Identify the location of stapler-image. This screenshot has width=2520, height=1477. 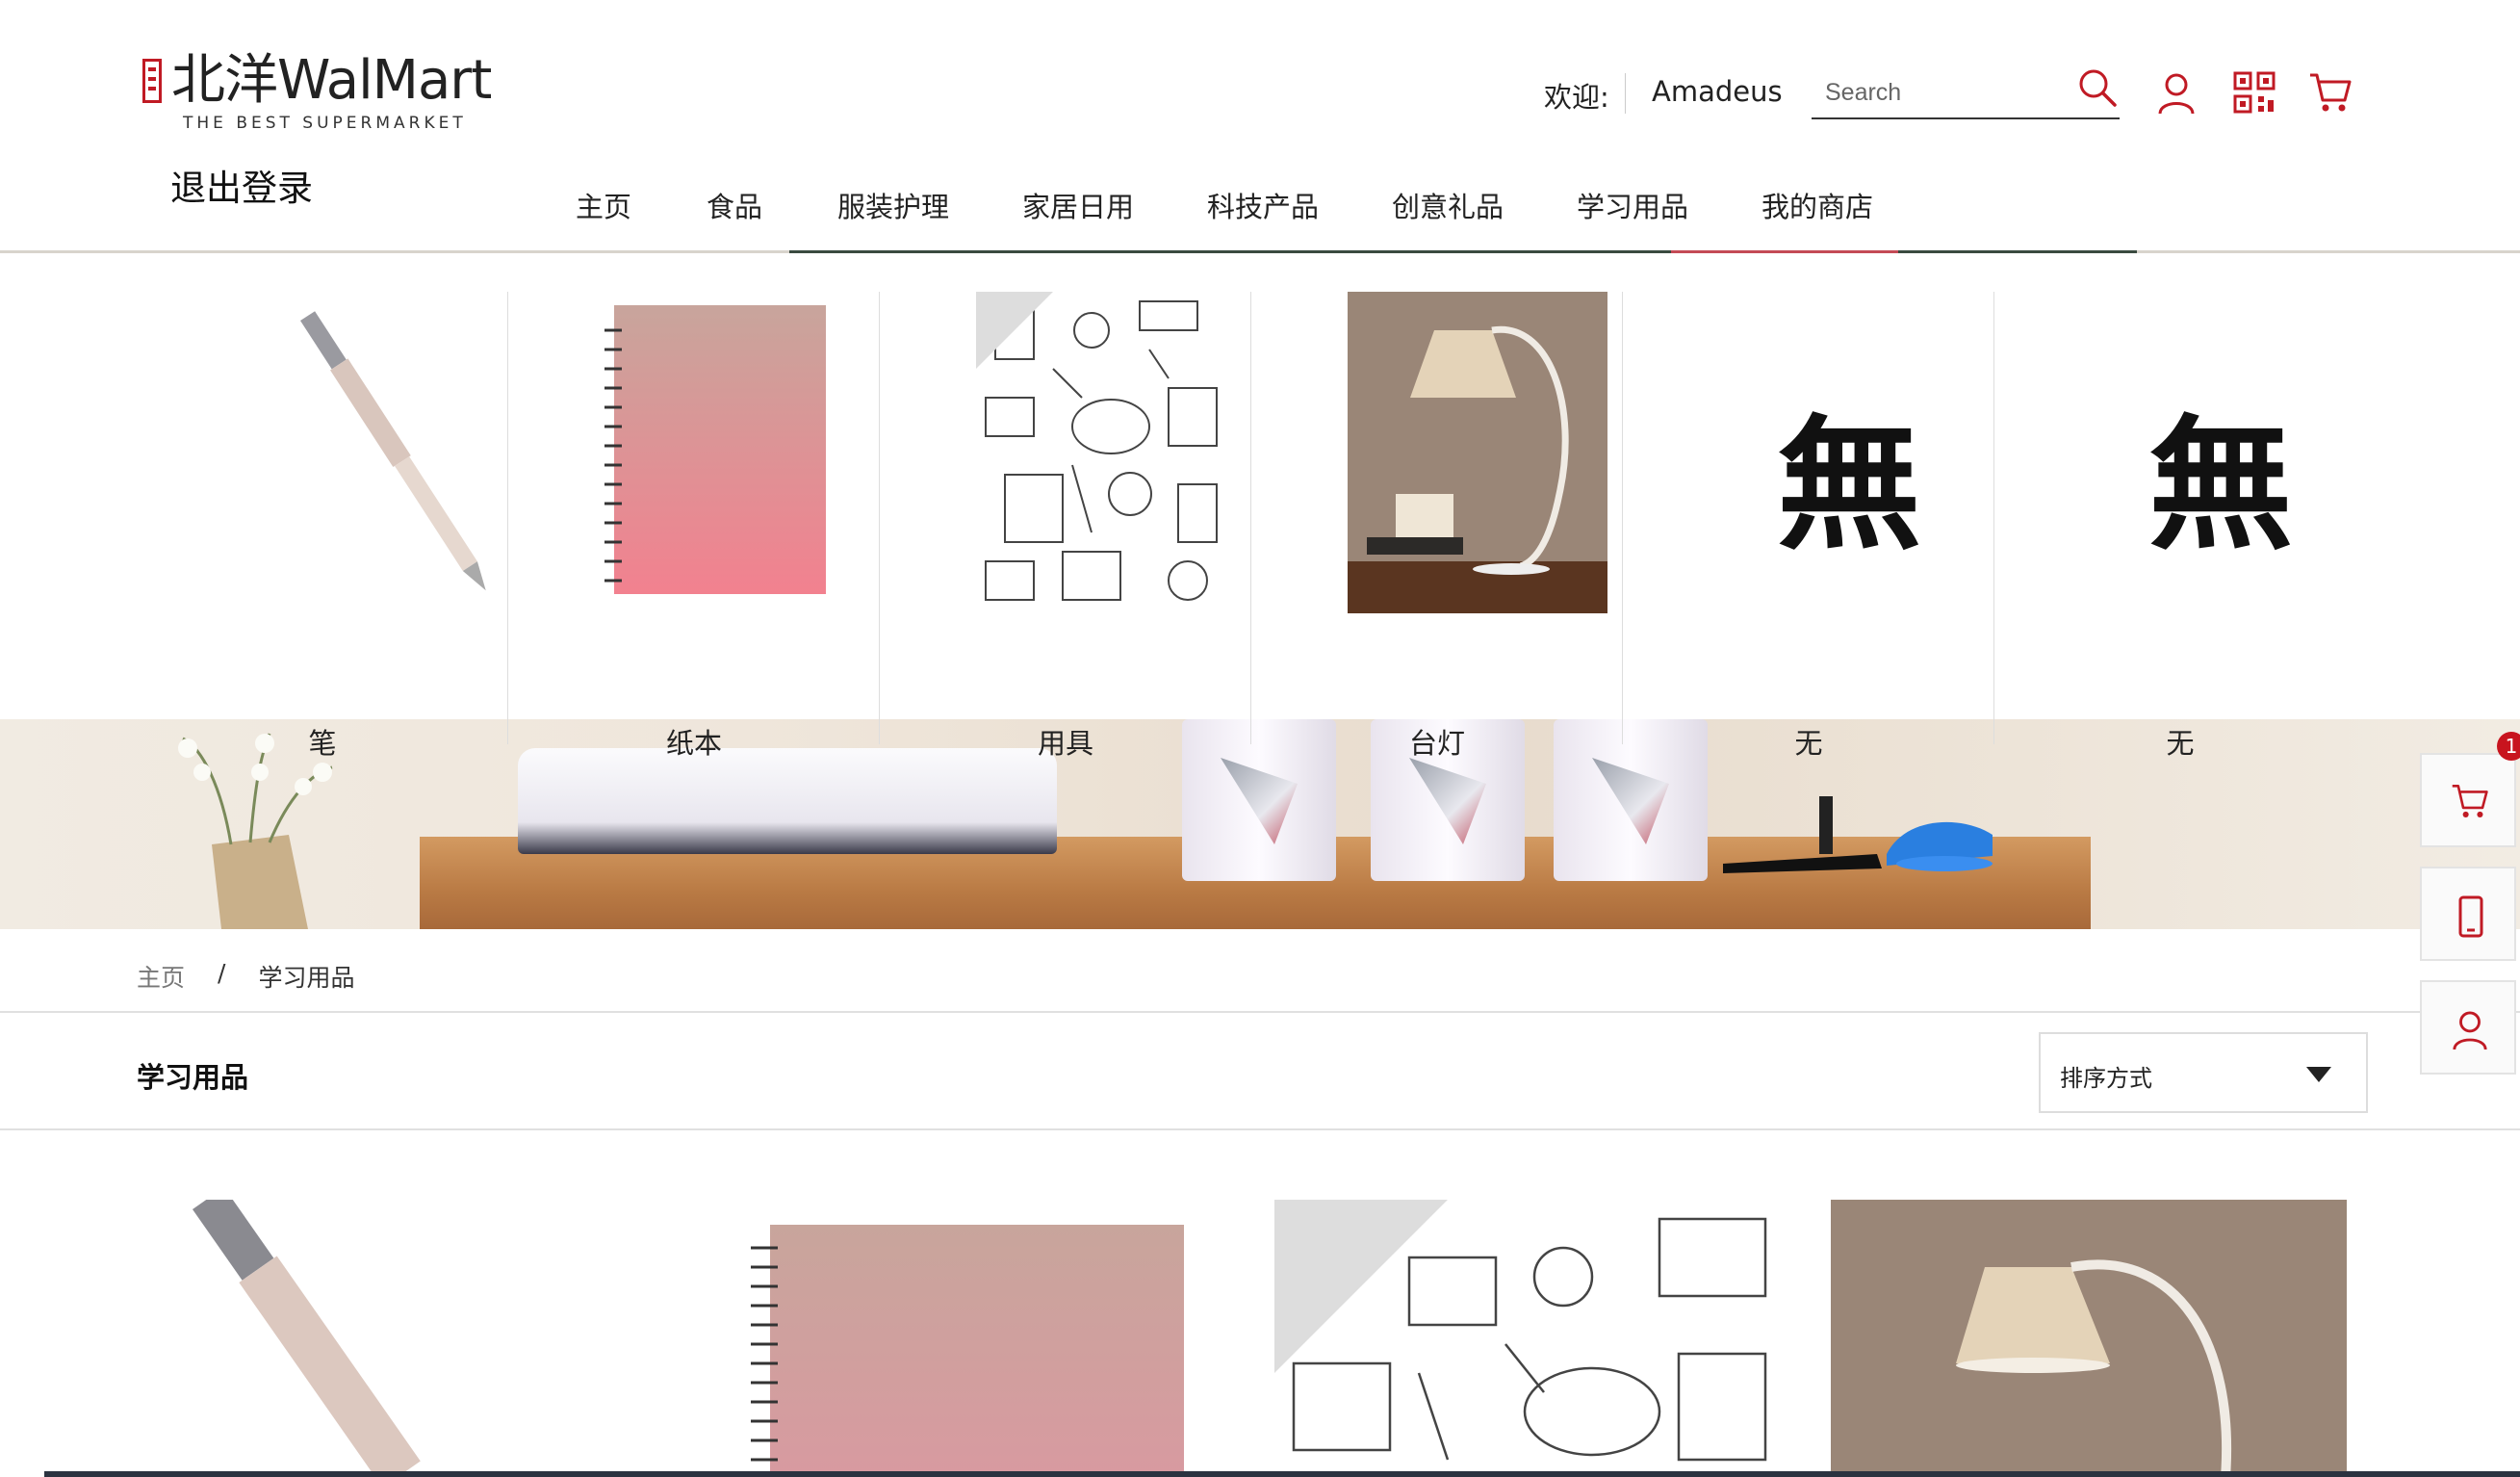
(1858, 834).